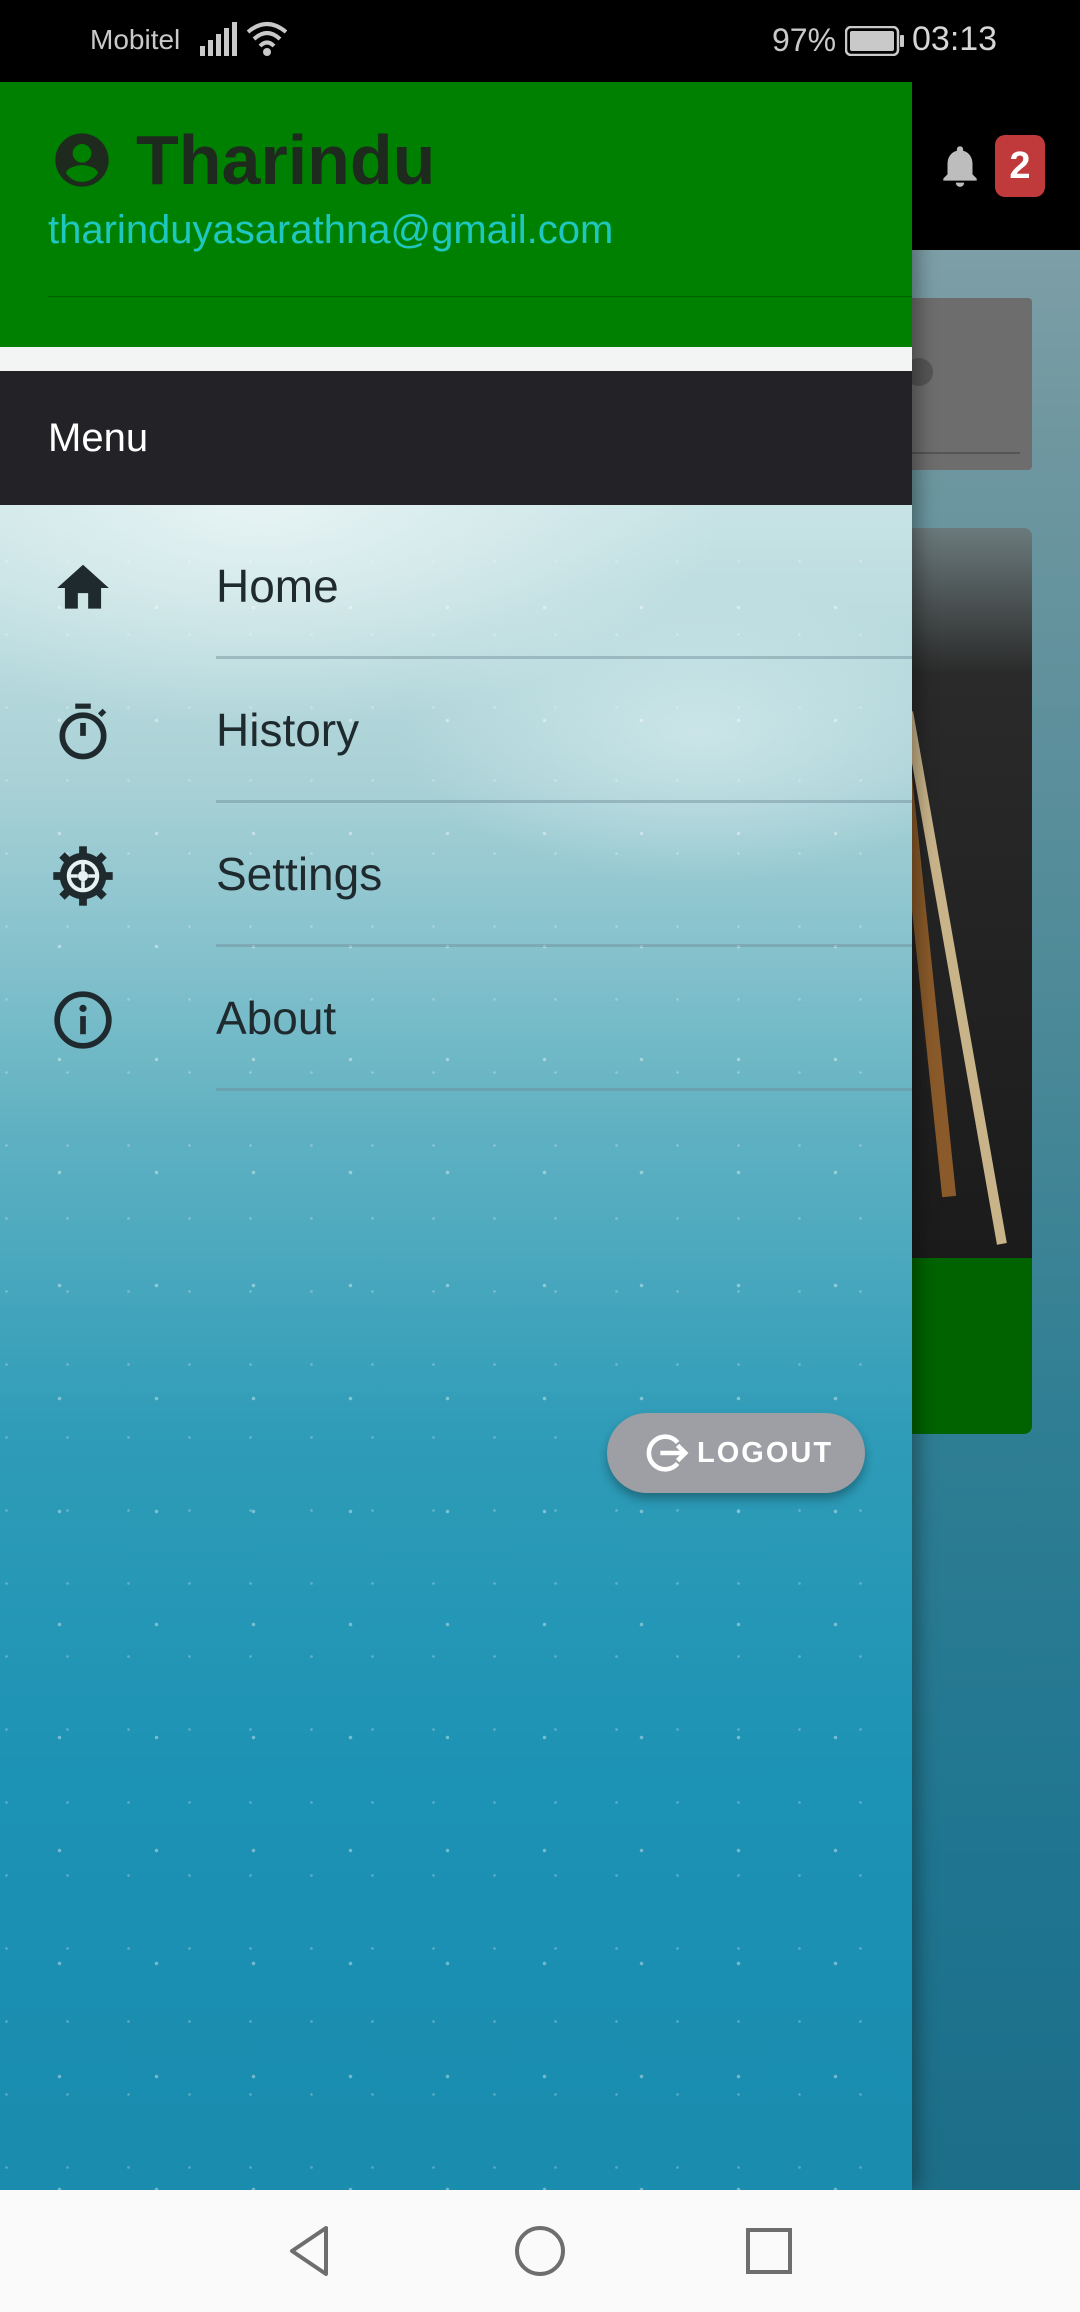 Image resolution: width=1080 pixels, height=2312 pixels. Describe the element at coordinates (540, 41) in the screenshot. I see `status-bar: Mobitel 97% 03:13` at that location.